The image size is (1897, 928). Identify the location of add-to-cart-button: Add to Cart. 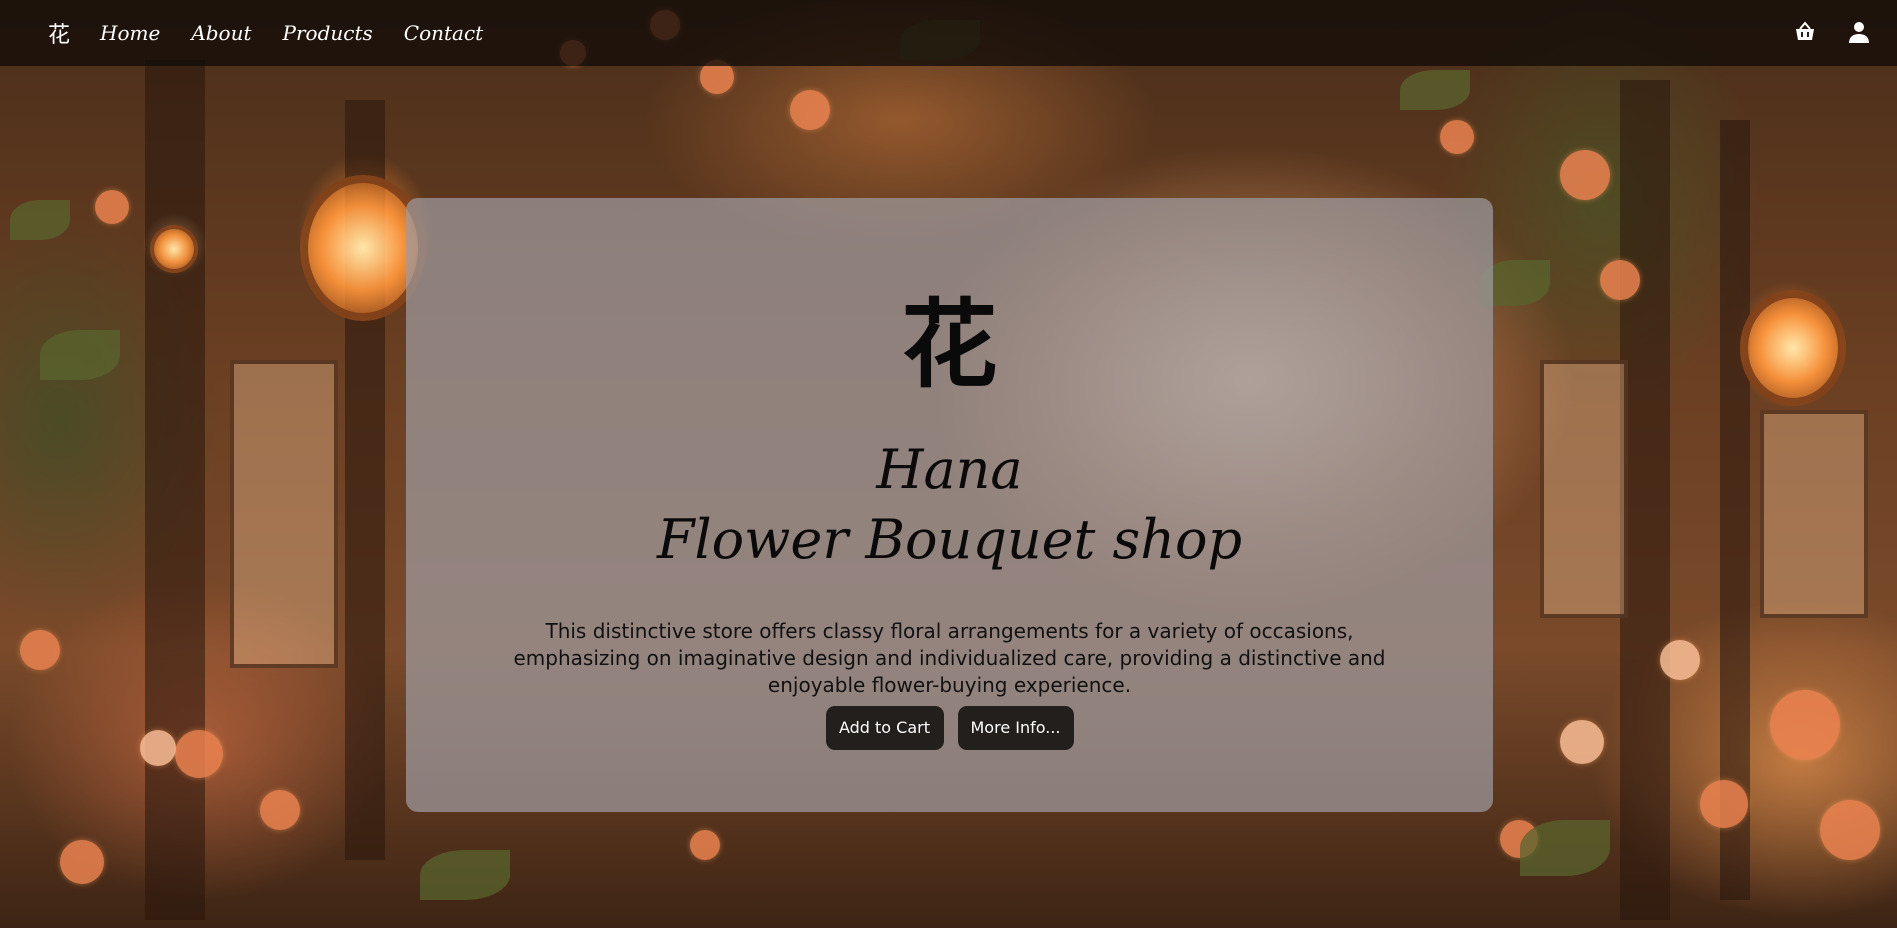
(884, 728).